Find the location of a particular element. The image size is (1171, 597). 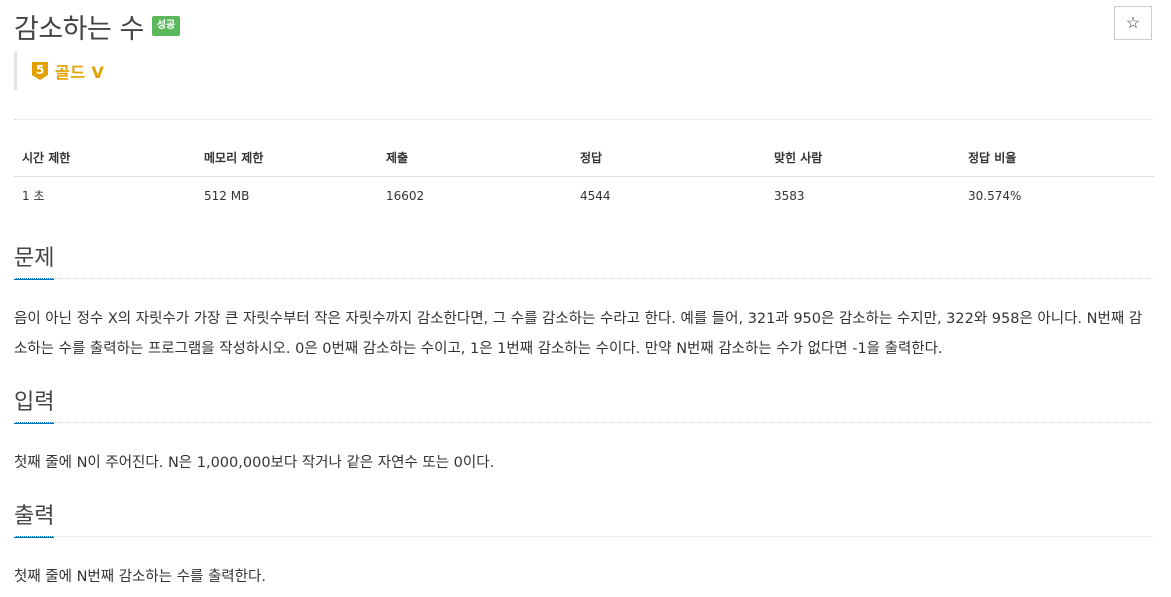

star-button: ☆ is located at coordinates (1133, 23).